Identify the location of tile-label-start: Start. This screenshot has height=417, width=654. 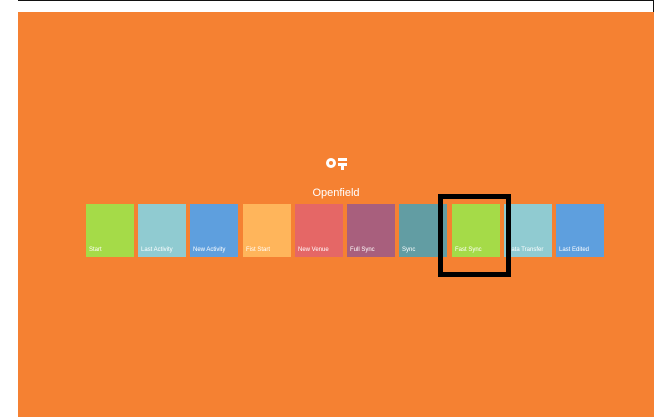
(95, 250).